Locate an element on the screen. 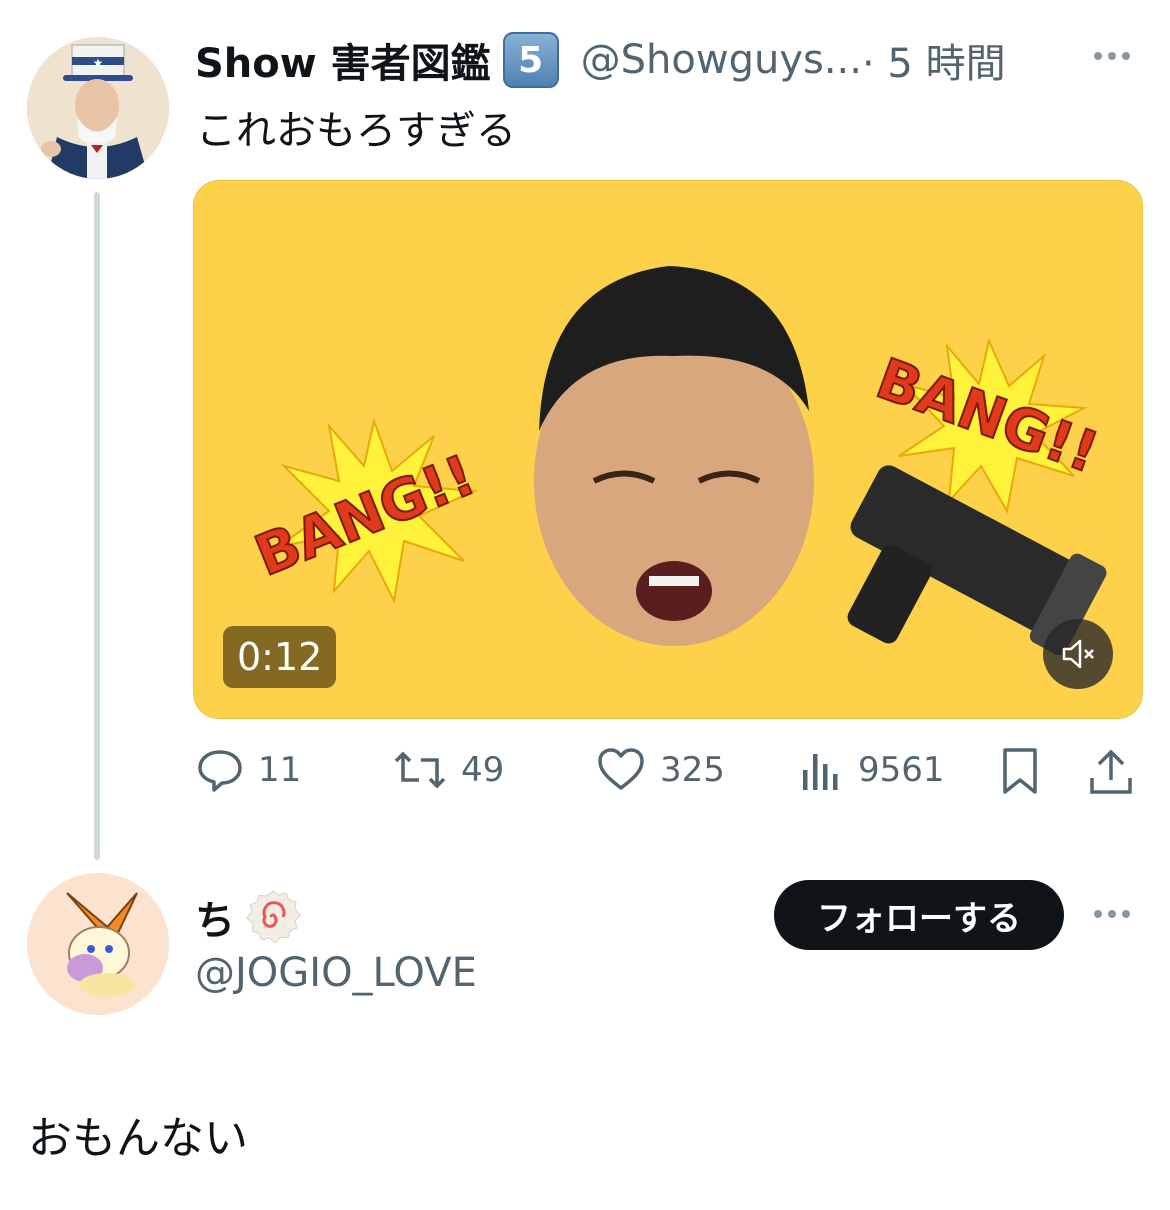 Image resolution: width=1170 pixels, height=1210 pixels. tweet-header: Show 害者図鑑 5 @Showguys... · 5 時間 is located at coordinates (600, 60).